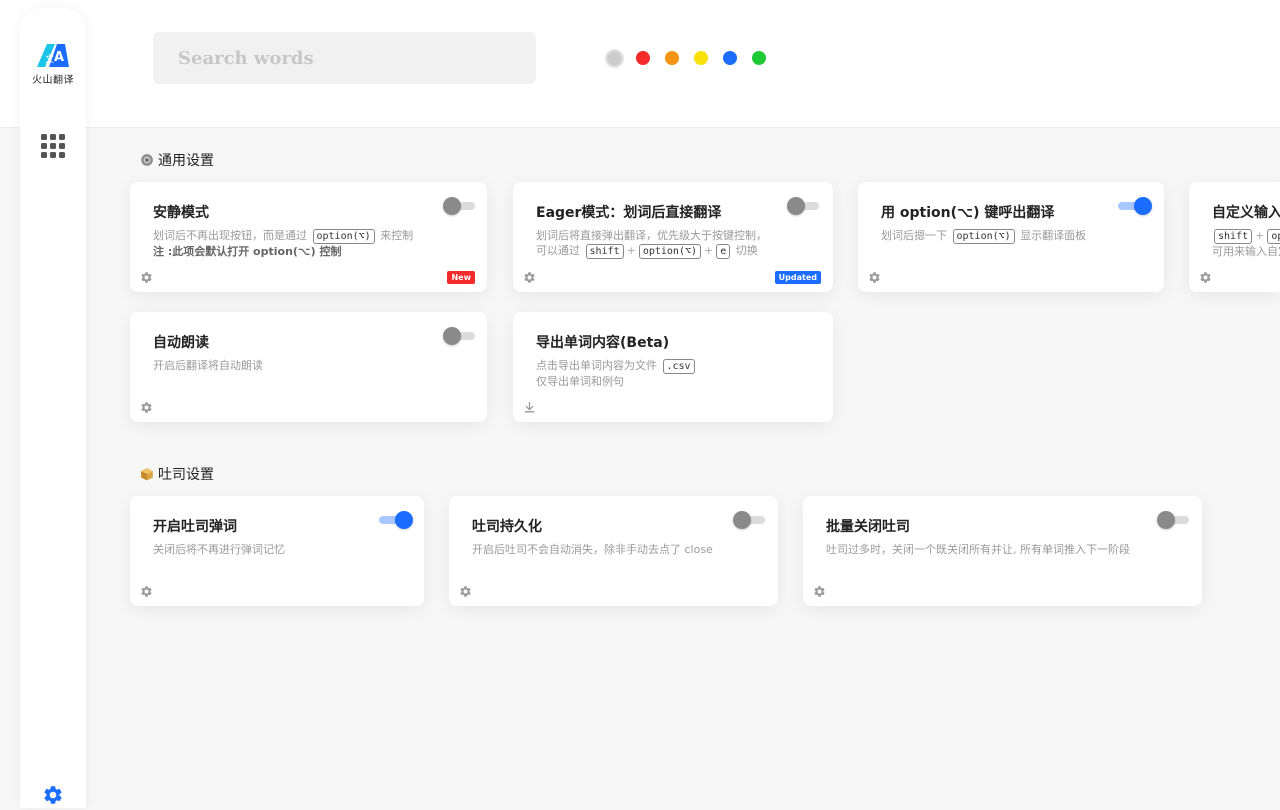  Describe the element at coordinates (53, 408) in the screenshot. I see `sidebar: 文 A 火山翻译` at that location.